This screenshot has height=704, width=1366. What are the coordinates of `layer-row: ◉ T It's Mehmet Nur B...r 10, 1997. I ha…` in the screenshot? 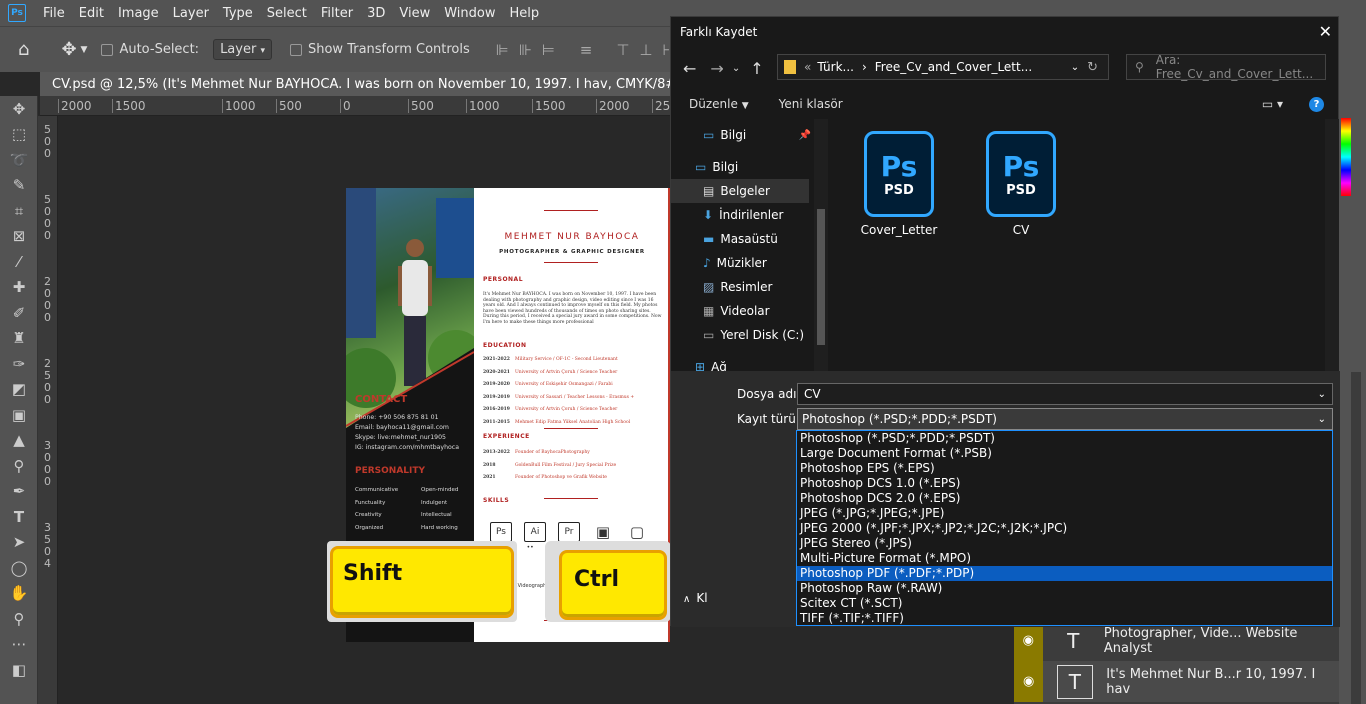 It's located at (1176, 681).